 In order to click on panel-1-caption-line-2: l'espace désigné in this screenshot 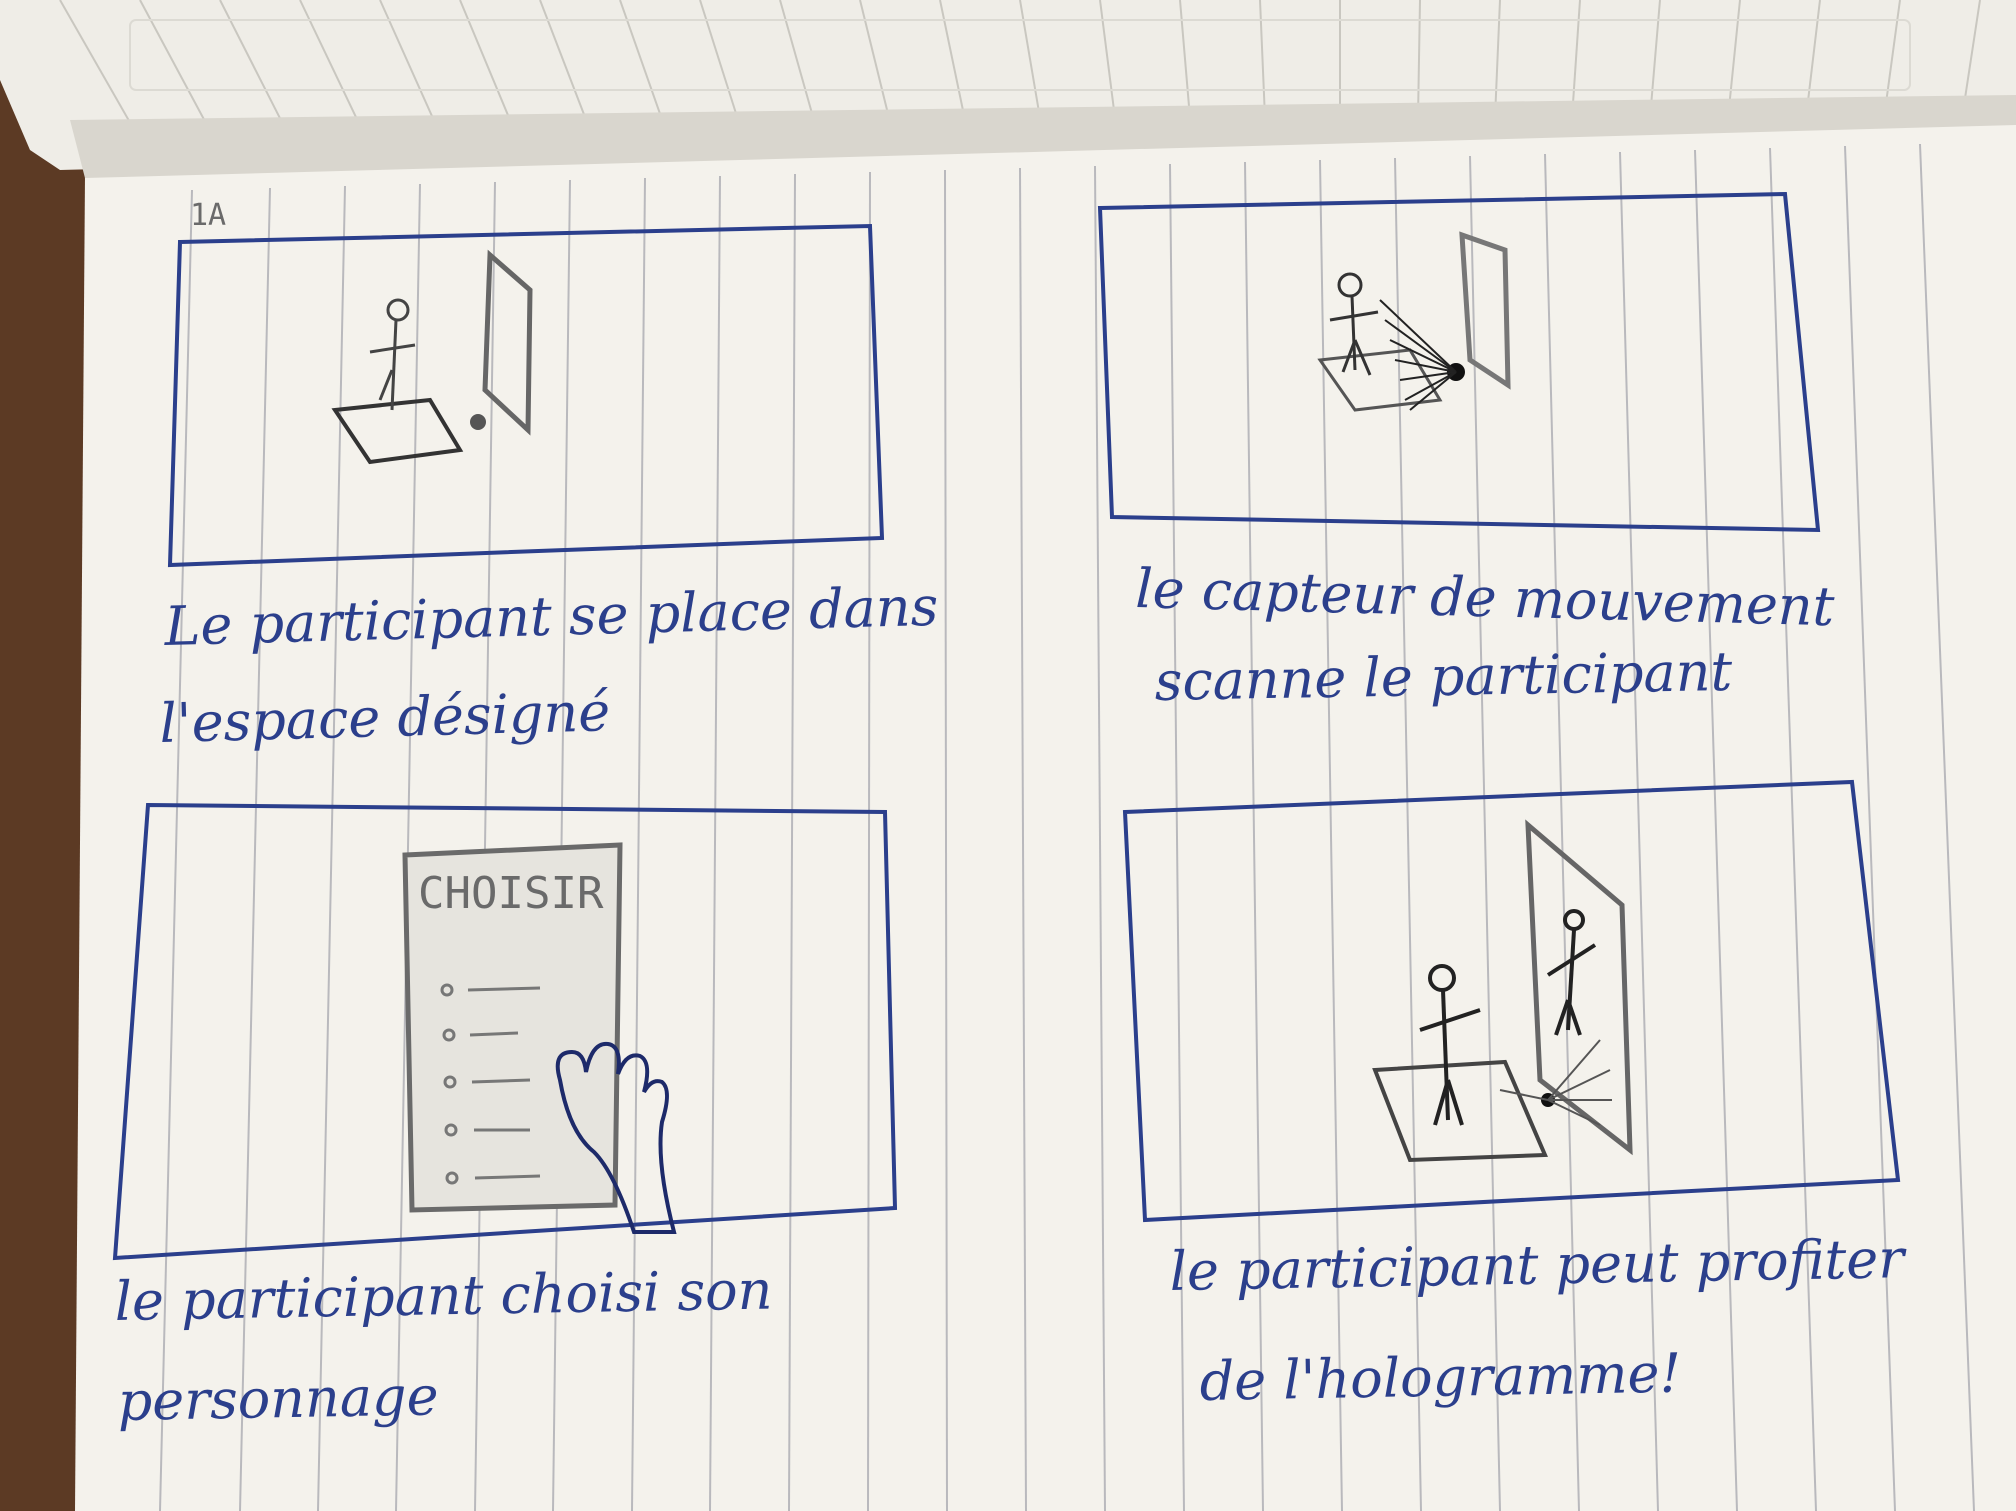, I will do `click(385, 717)`.